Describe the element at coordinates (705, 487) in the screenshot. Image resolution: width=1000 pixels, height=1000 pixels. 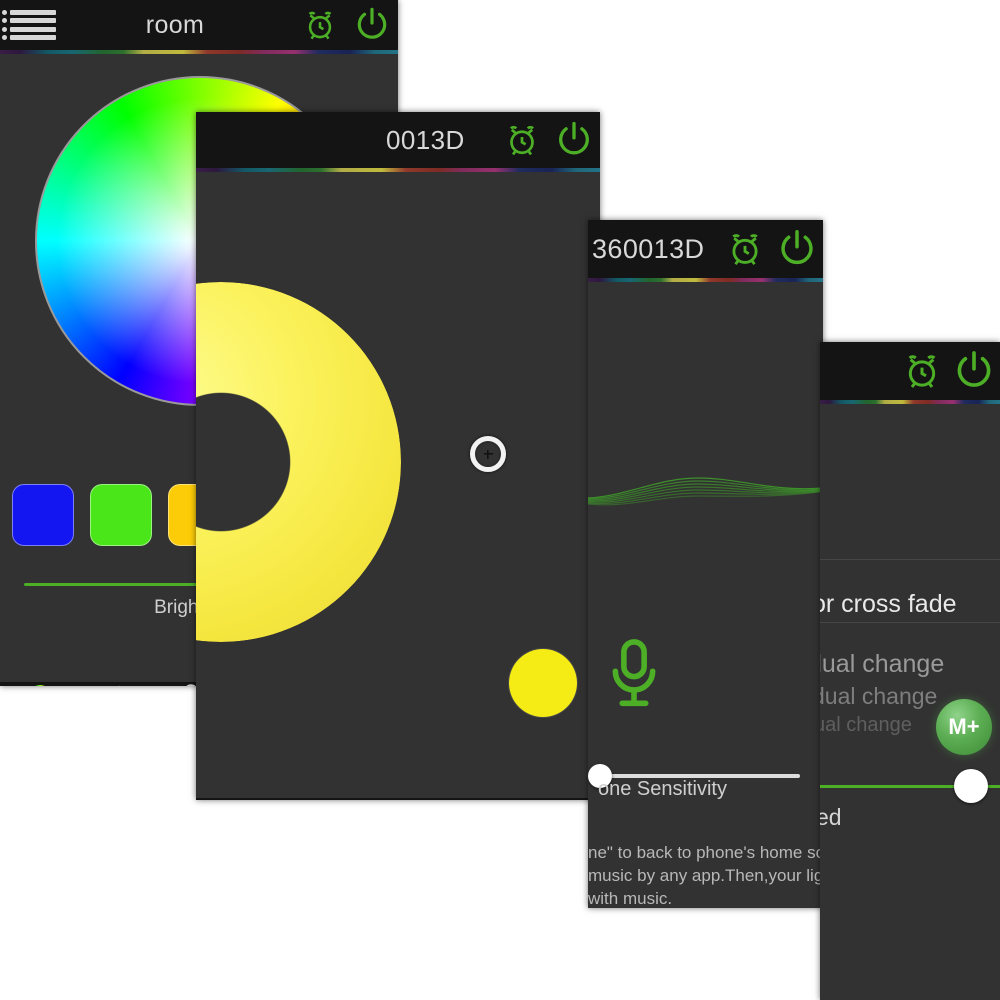
I see `audio-waveform` at that location.